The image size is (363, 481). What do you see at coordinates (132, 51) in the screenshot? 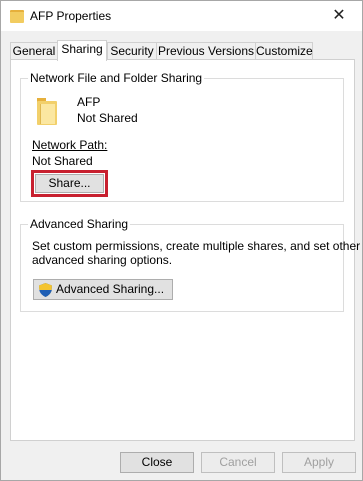
I see `tab-security: Security` at bounding box center [132, 51].